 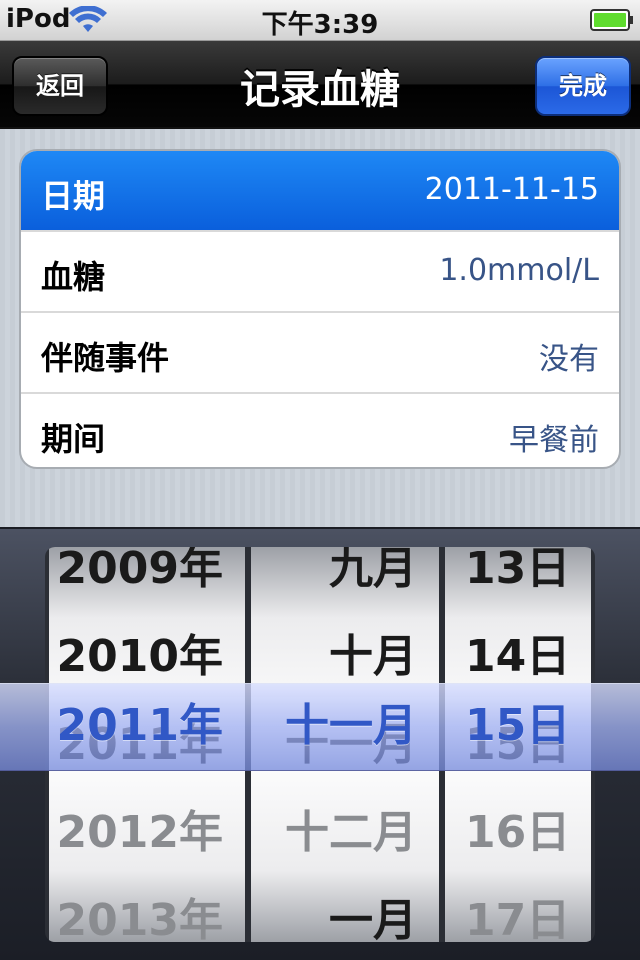 What do you see at coordinates (611, 20) in the screenshot?
I see `battery-icon` at bounding box center [611, 20].